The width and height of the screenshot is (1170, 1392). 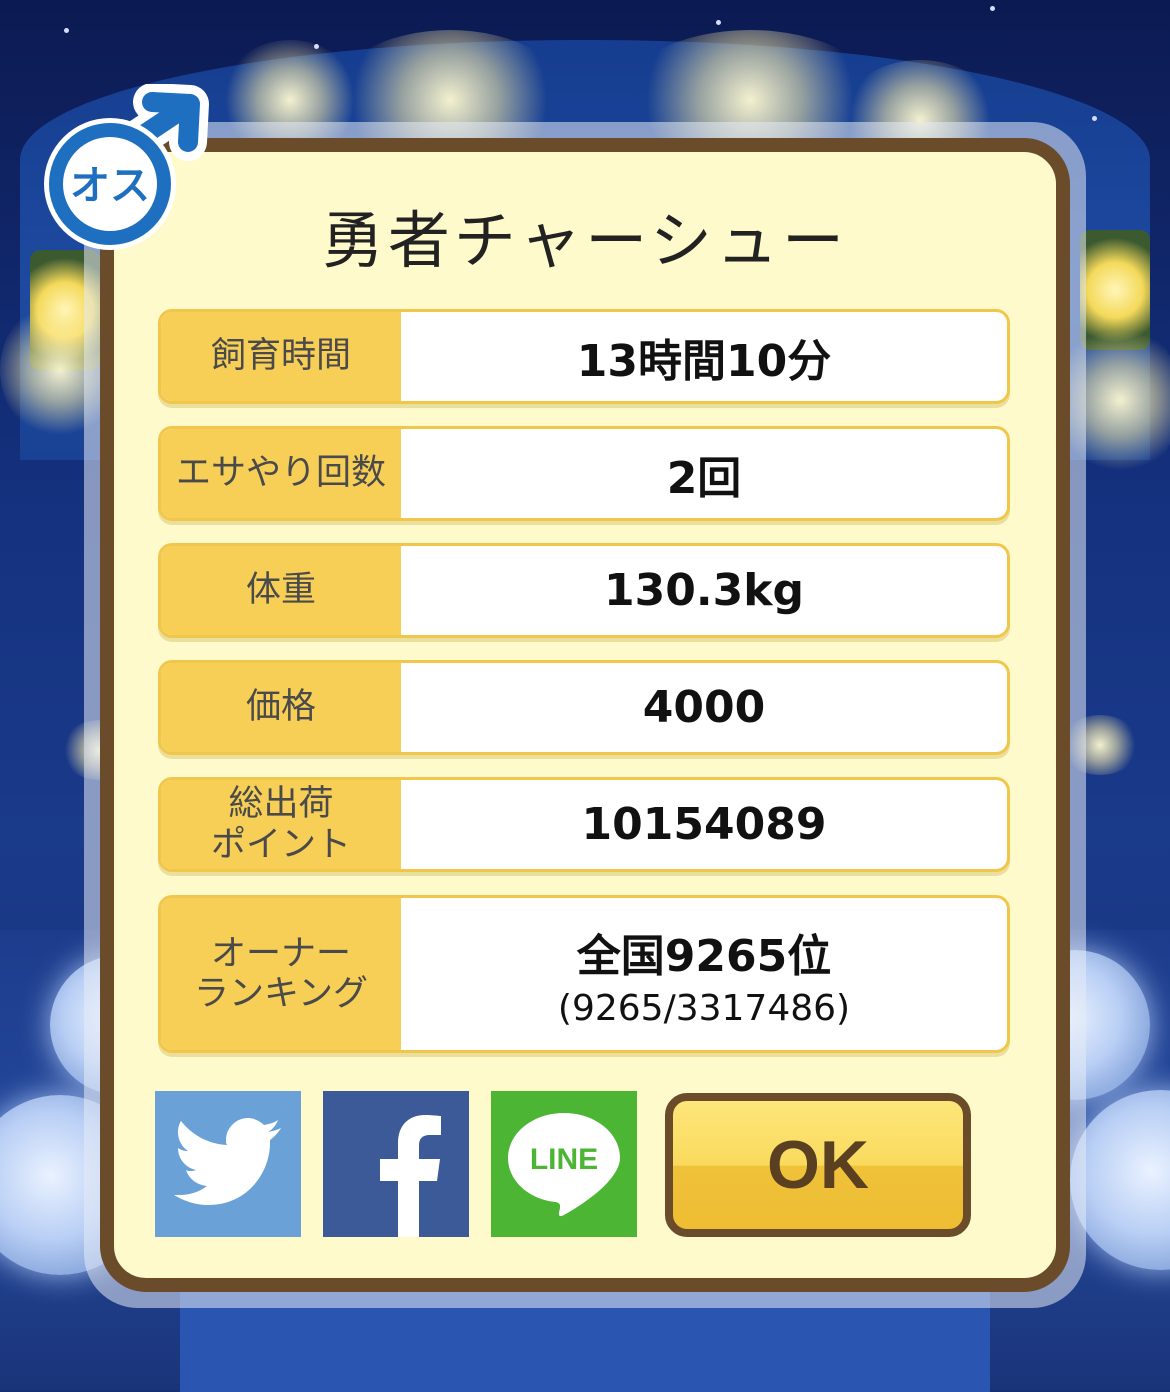 What do you see at coordinates (410, 1176) in the screenshot?
I see `facebook-f-icon` at bounding box center [410, 1176].